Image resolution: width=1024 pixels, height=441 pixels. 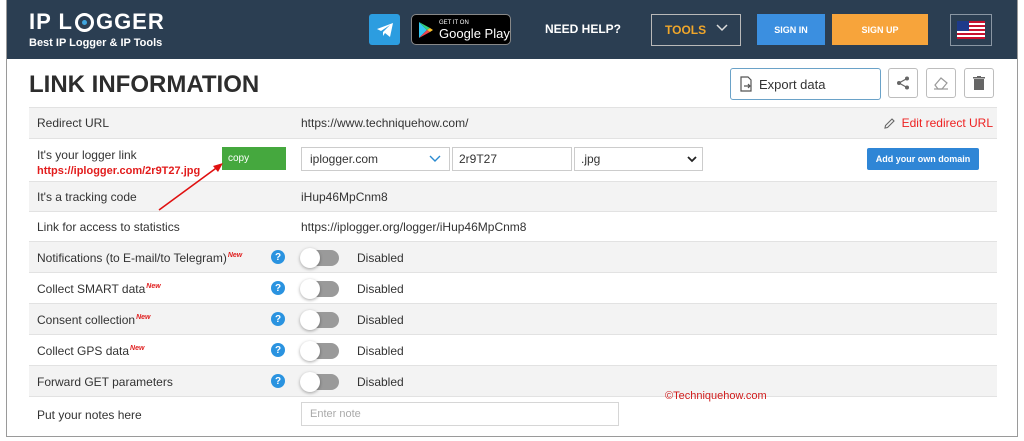 What do you see at coordinates (319, 289) in the screenshot?
I see `smart-data-toggle` at bounding box center [319, 289].